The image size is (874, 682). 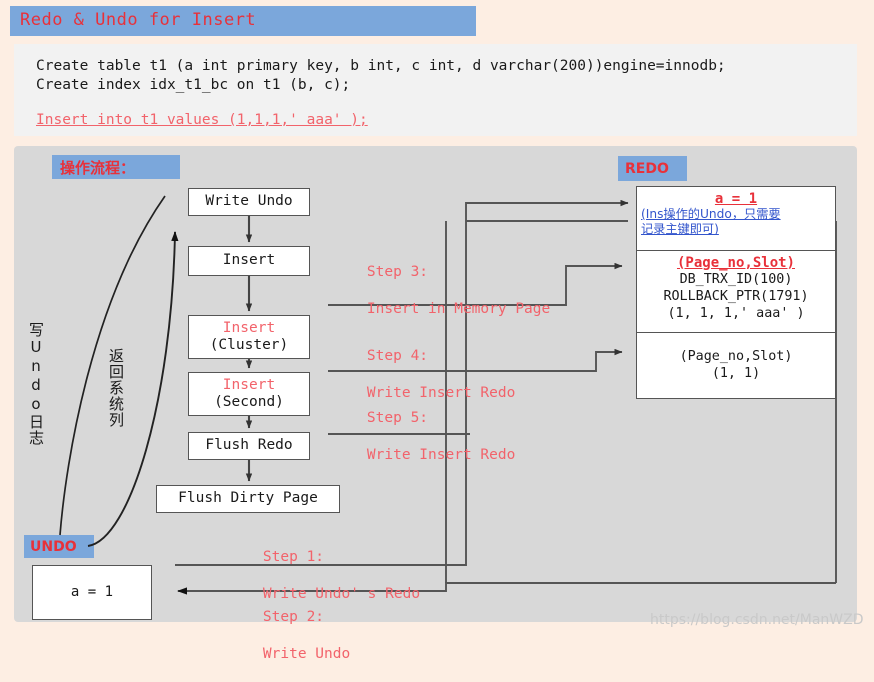 What do you see at coordinates (397, 355) in the screenshot?
I see `step-4-title: Step 4:` at bounding box center [397, 355].